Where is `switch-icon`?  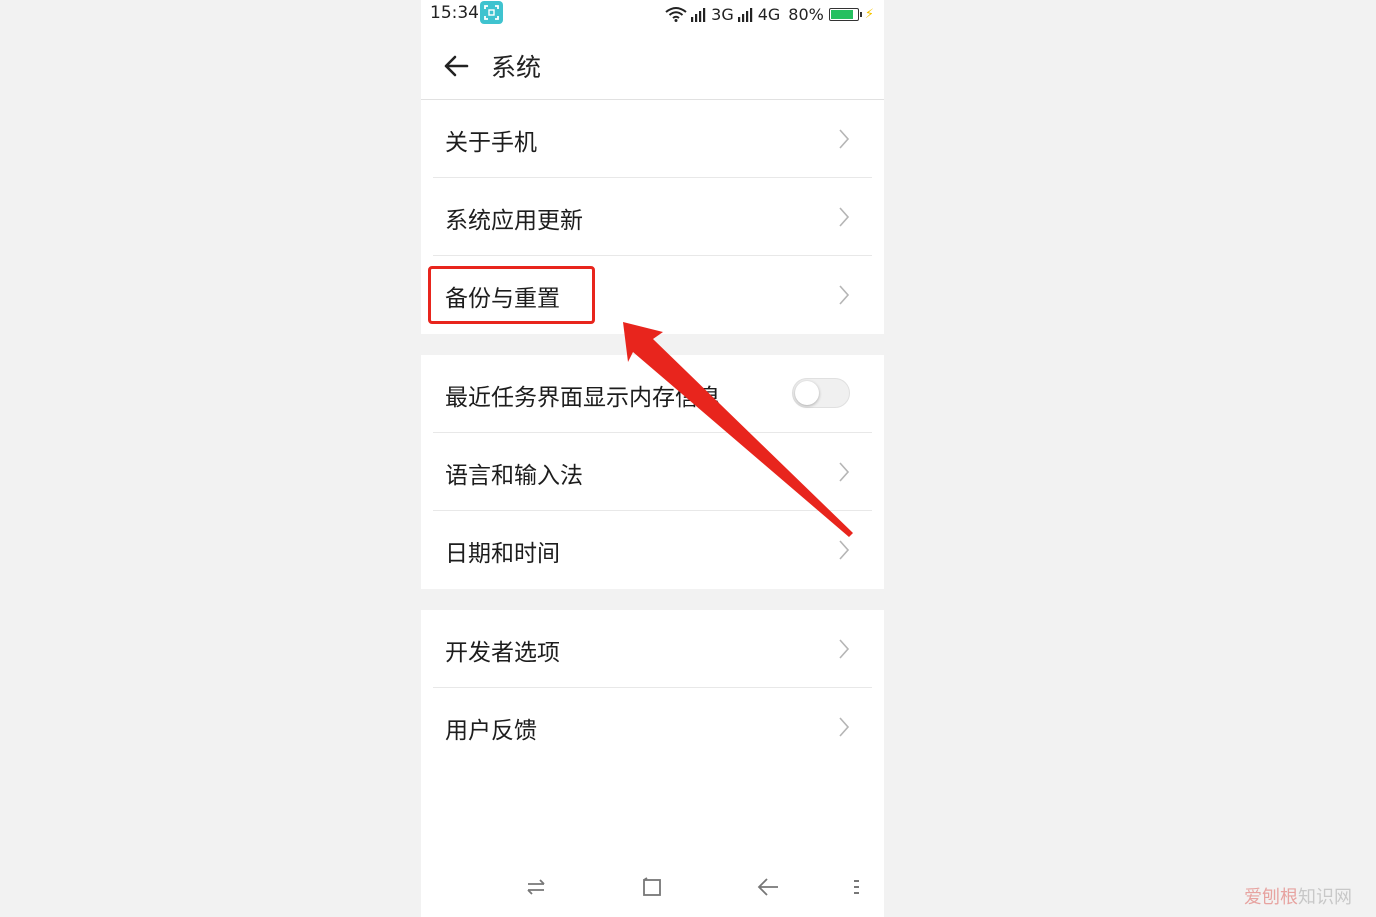 switch-icon is located at coordinates (536, 887).